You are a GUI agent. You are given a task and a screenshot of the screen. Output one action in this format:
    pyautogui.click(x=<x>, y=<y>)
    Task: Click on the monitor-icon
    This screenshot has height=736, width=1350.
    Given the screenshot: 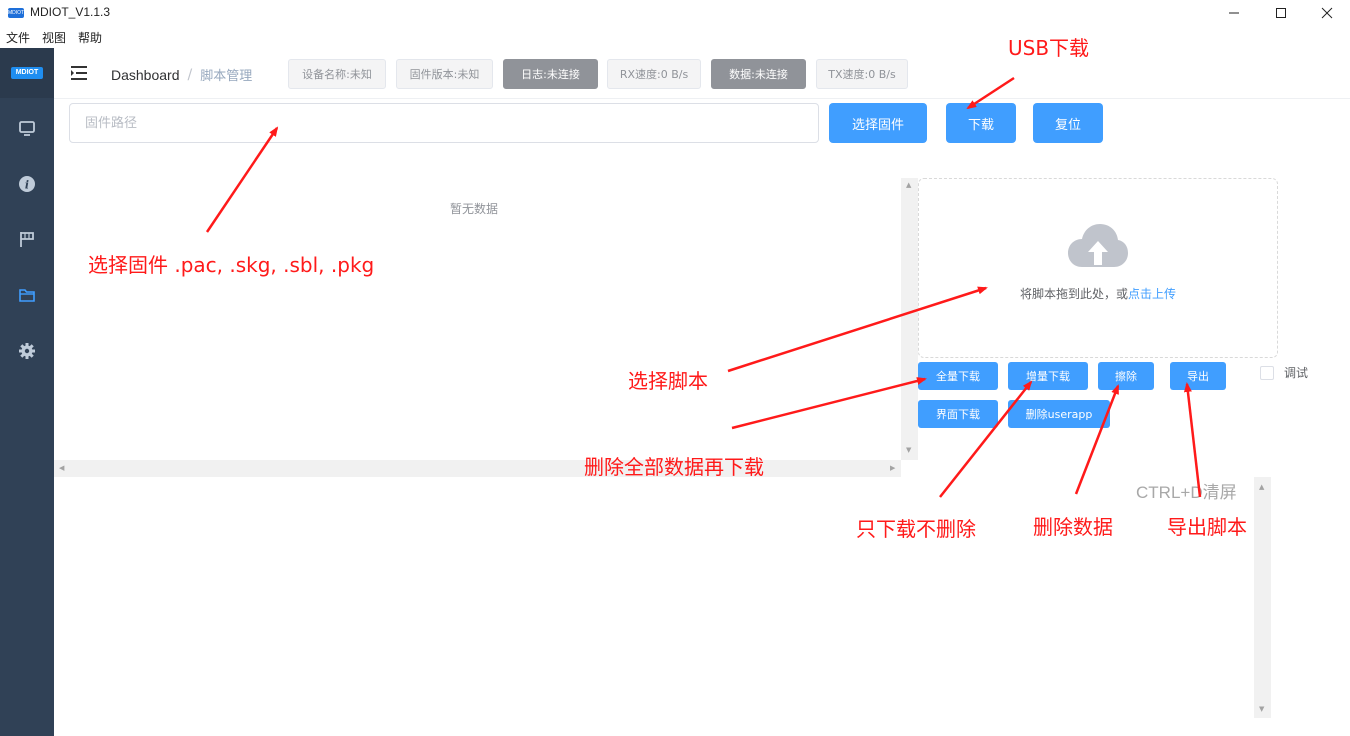 What is the action you would take?
    pyautogui.click(x=27, y=128)
    